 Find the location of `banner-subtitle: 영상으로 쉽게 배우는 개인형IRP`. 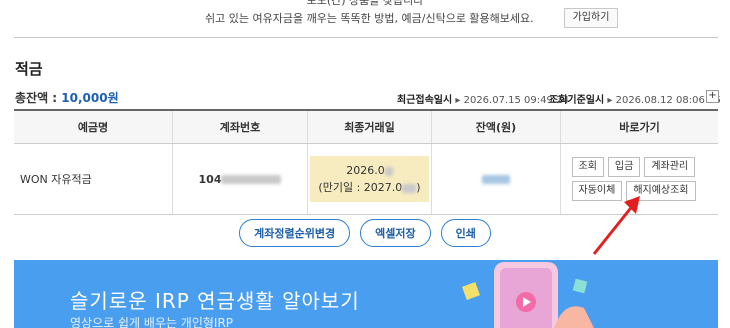

banner-subtitle: 영상으로 쉽게 배우는 개인형IRP is located at coordinates (152, 322).